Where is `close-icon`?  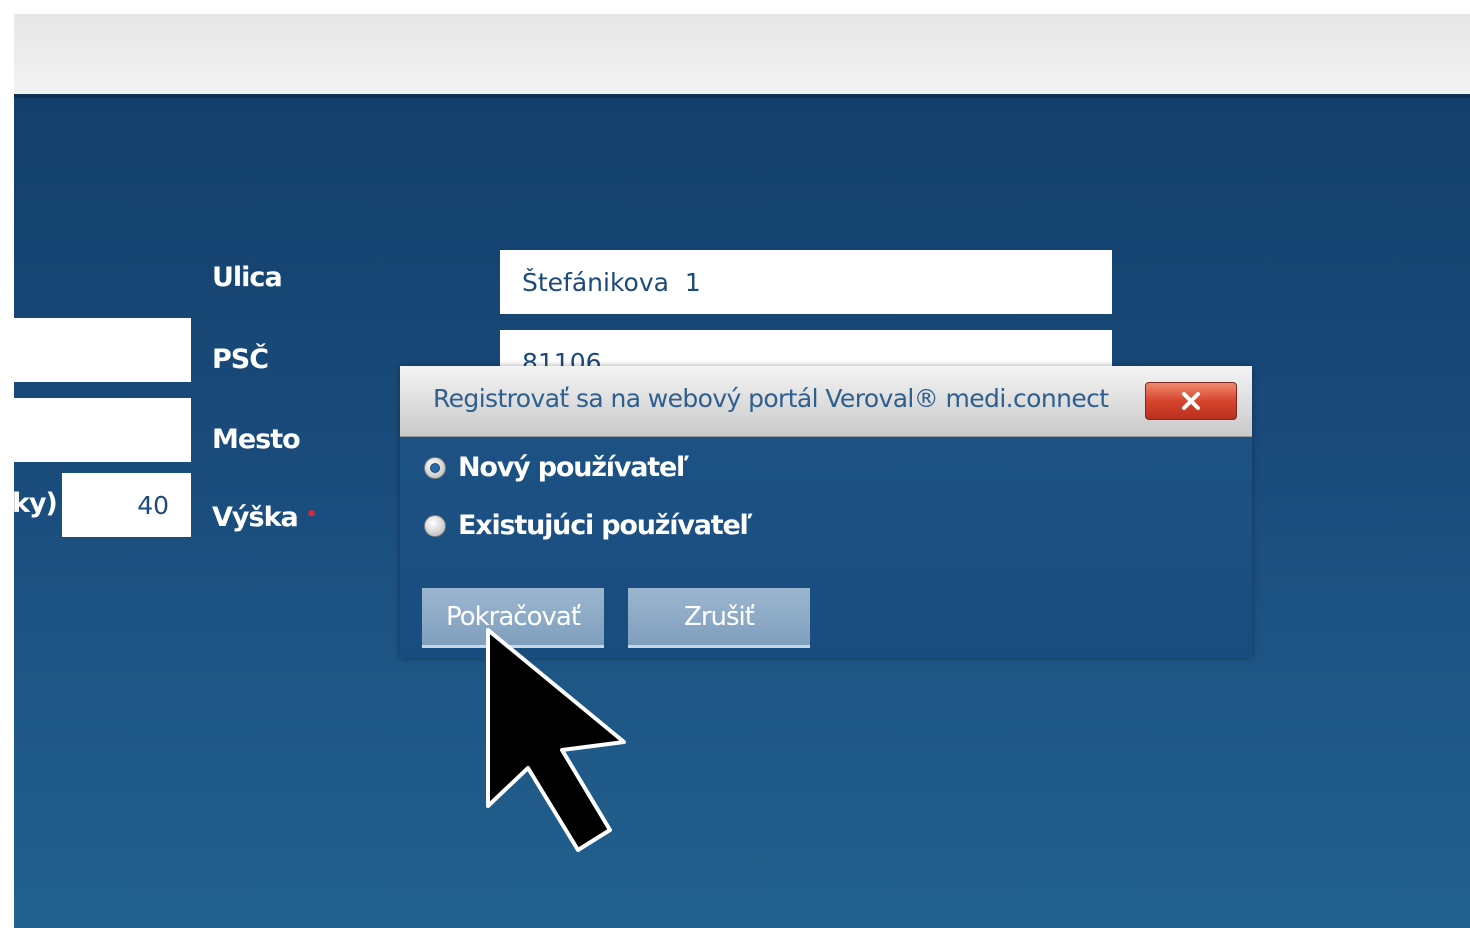
close-icon is located at coordinates (1191, 401).